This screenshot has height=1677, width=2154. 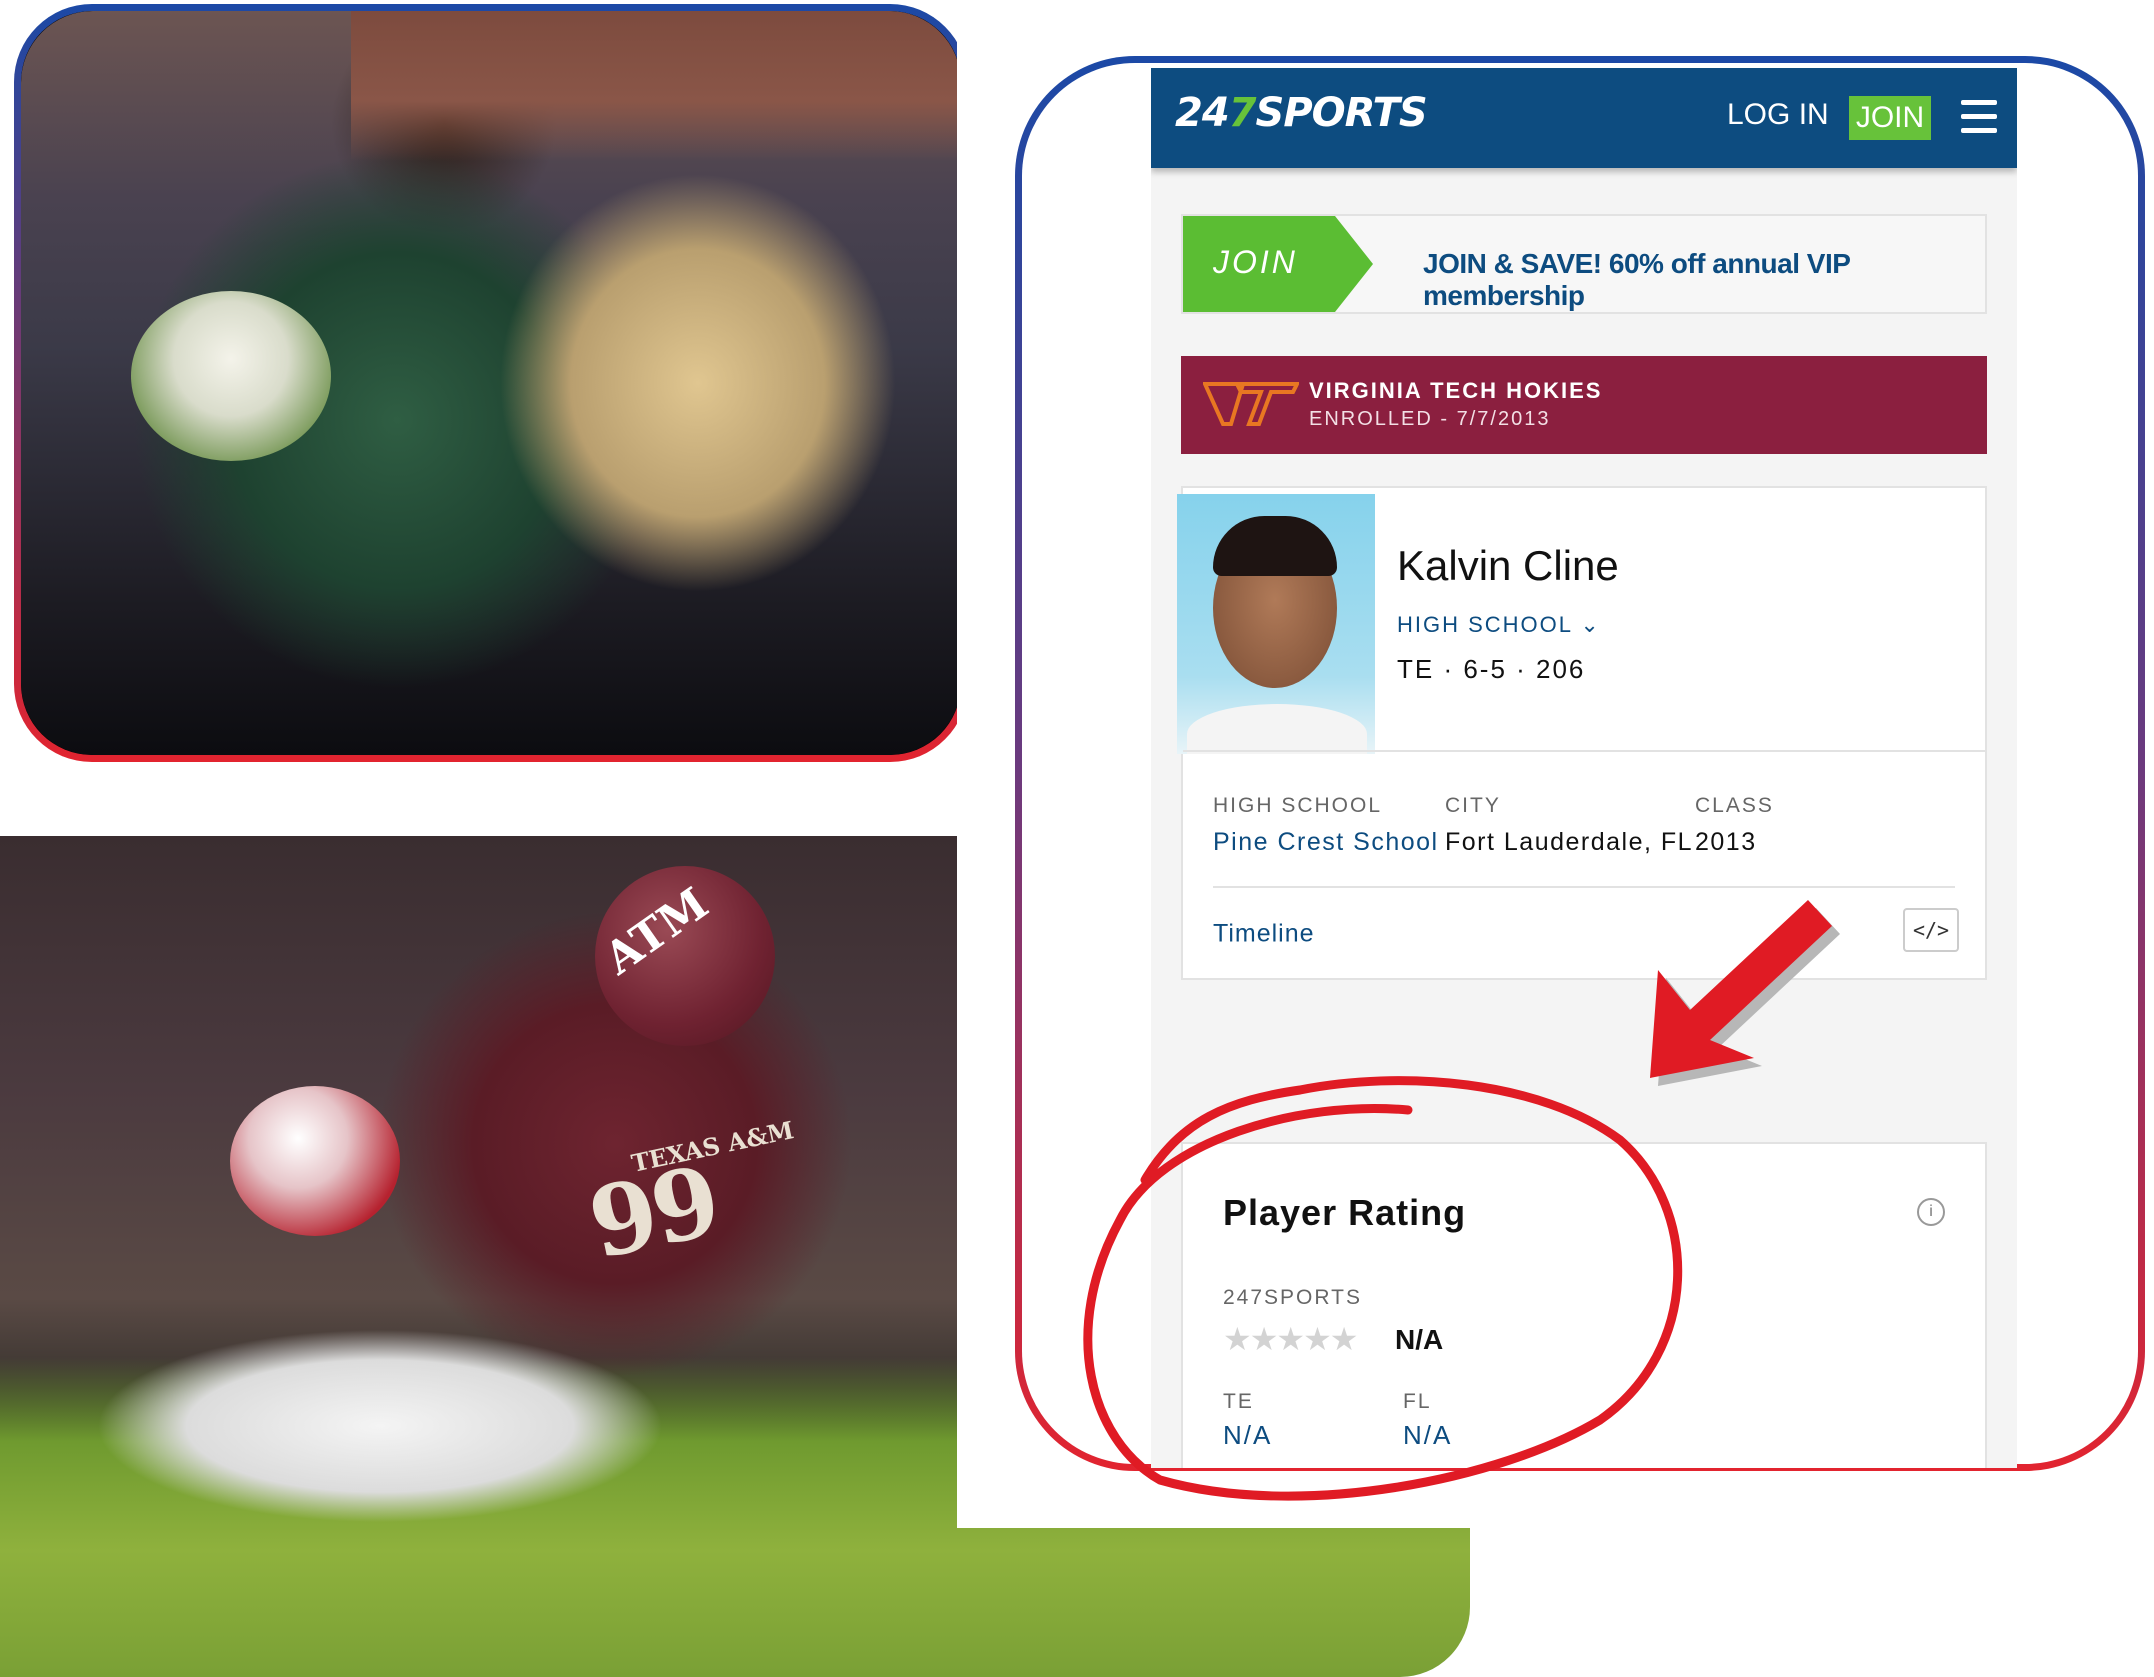 What do you see at coordinates (1242, 113) in the screenshot?
I see `logo-seven: 7` at bounding box center [1242, 113].